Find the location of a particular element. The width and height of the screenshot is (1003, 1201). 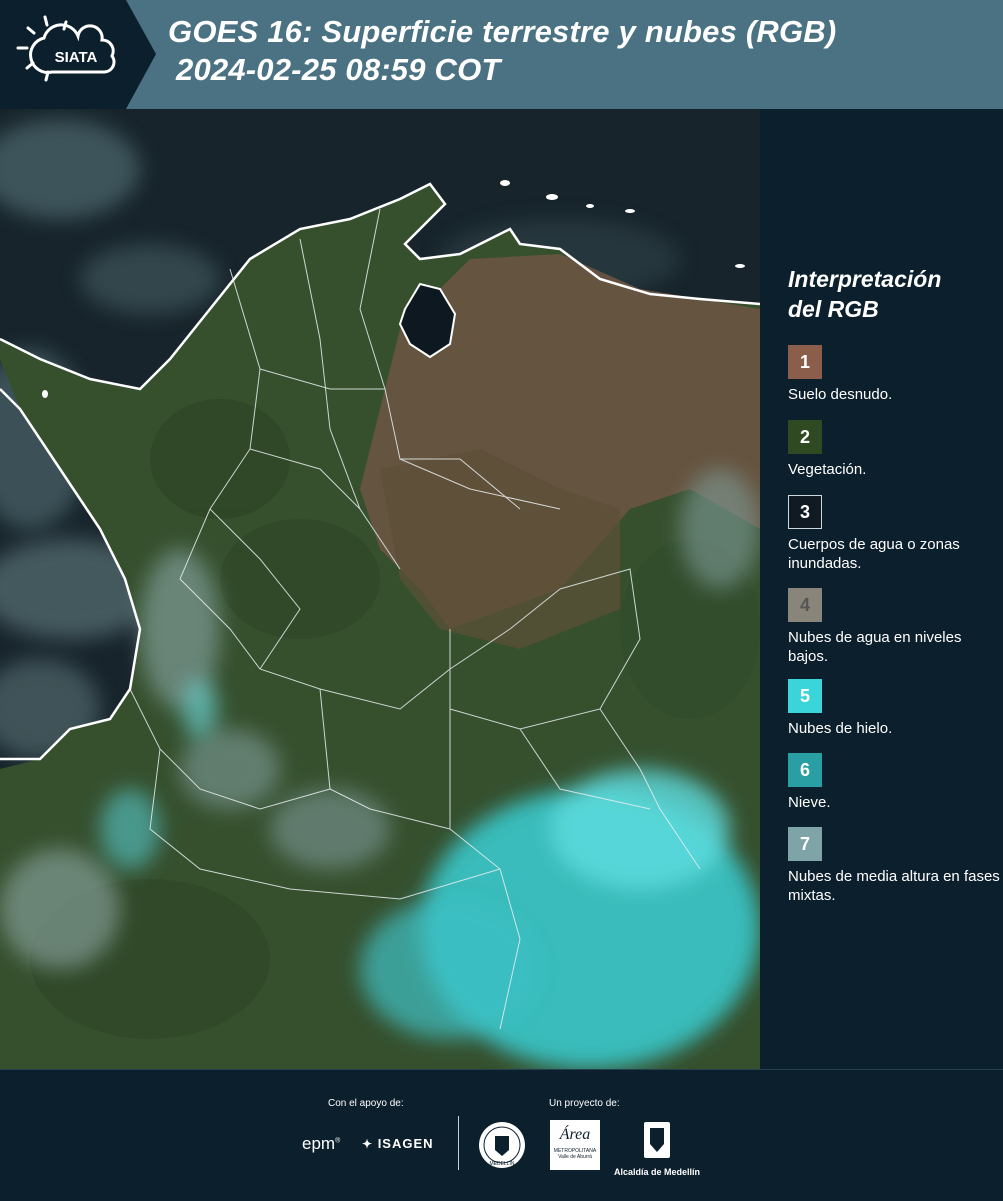

legend-label-3: Cuerpos de agua o zonas inundadas. is located at coordinates (874, 554).